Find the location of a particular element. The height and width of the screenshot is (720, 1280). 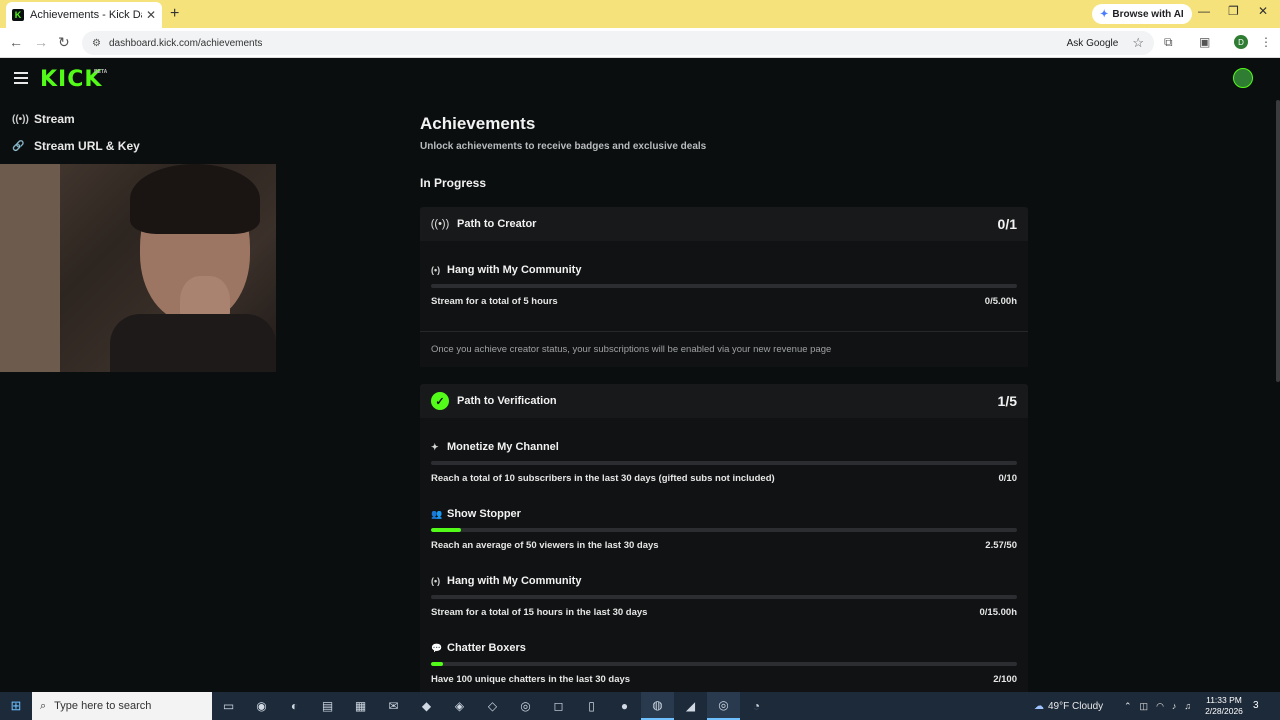

wifi-icon: ◠ is located at coordinates (1160, 706).